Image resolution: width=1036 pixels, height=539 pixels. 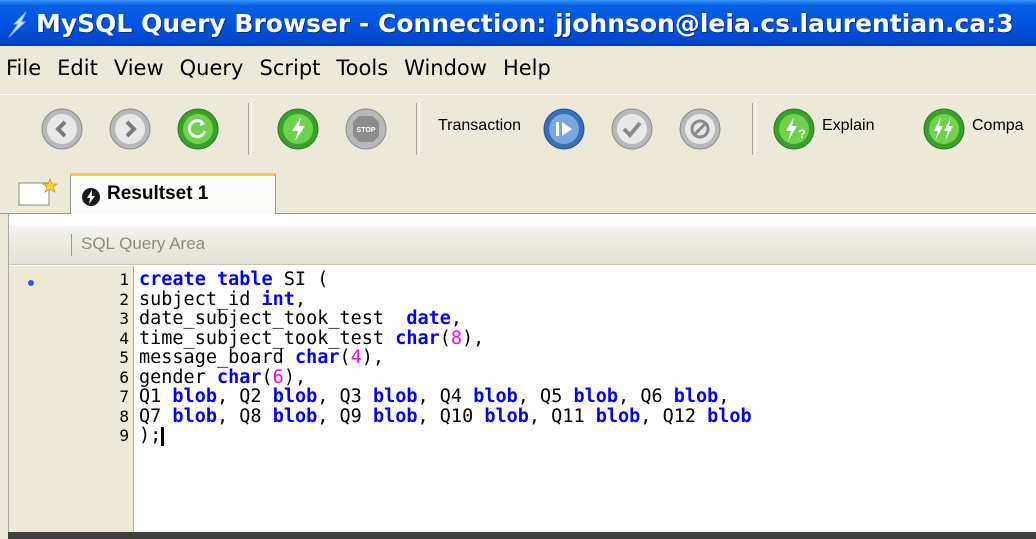 What do you see at coordinates (163, 436) in the screenshot?
I see `text-cursor` at bounding box center [163, 436].